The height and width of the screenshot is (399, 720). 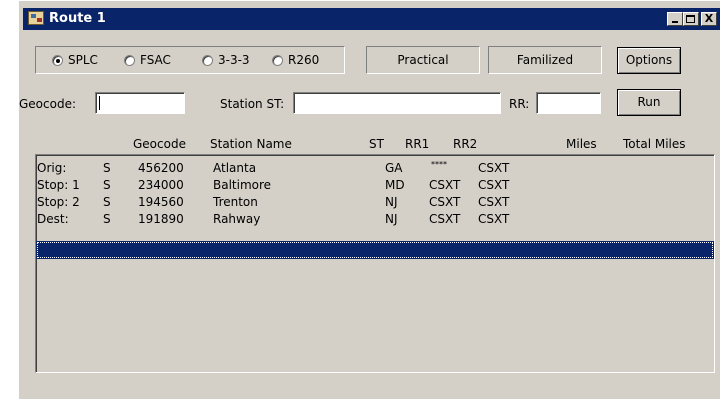 I want to click on rr-label: RR:, so click(x=519, y=104).